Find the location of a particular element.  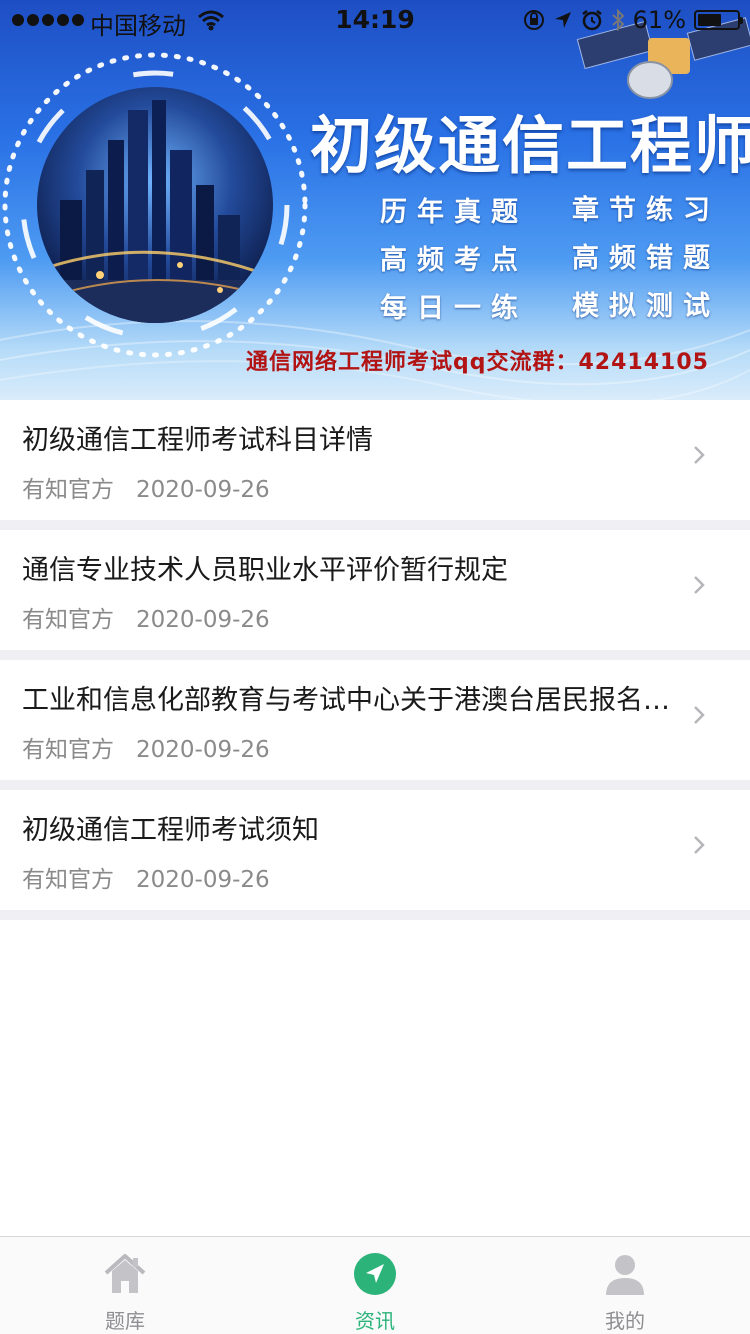

compass-icon is located at coordinates (375, 1274).